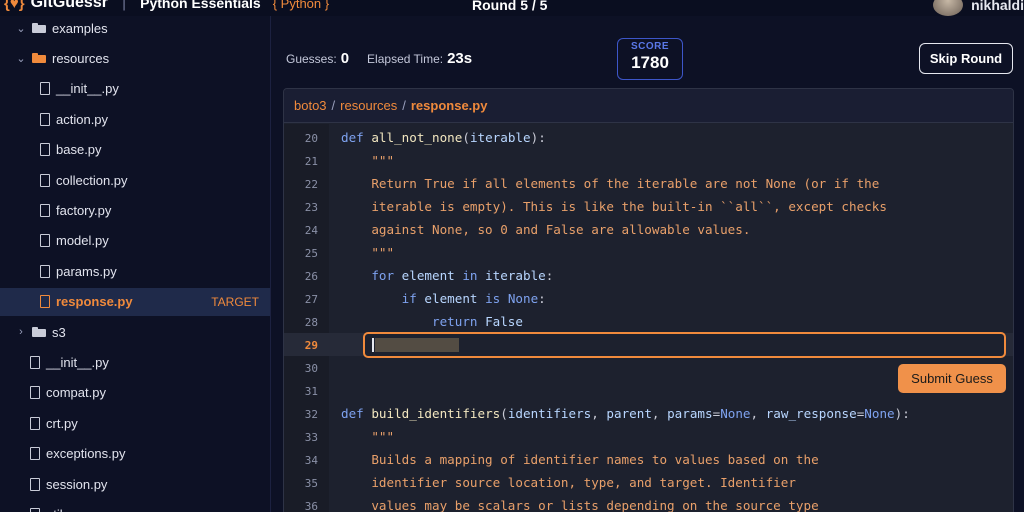 This screenshot has height=512, width=1024. What do you see at coordinates (310, 105) in the screenshot?
I see `breadcrumb-item: boto3` at bounding box center [310, 105].